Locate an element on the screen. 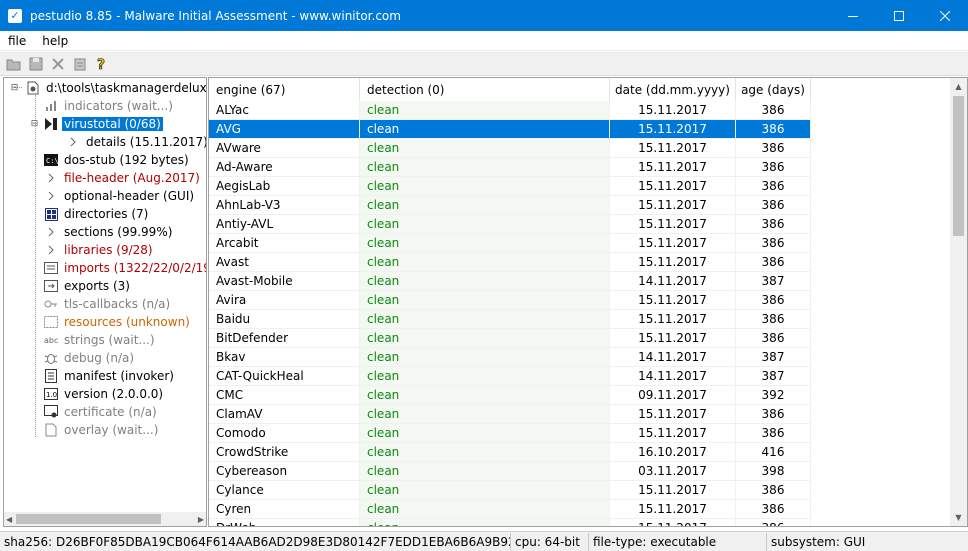 This screenshot has width=968, height=551. virustotal-icon is located at coordinates (51, 124).